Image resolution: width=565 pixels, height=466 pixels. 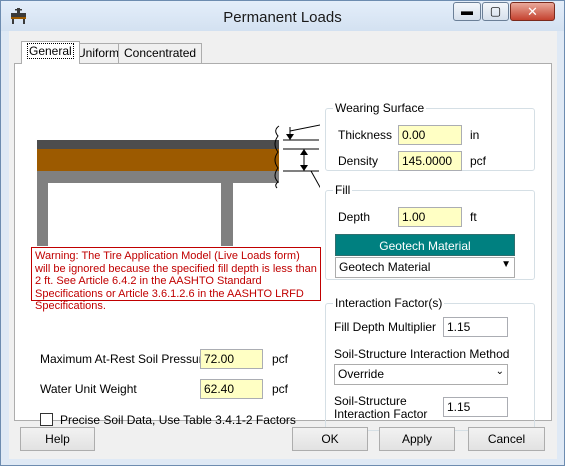 What do you see at coordinates (98, 53) in the screenshot?
I see `tab-uniform-label: Uniform` at bounding box center [98, 53].